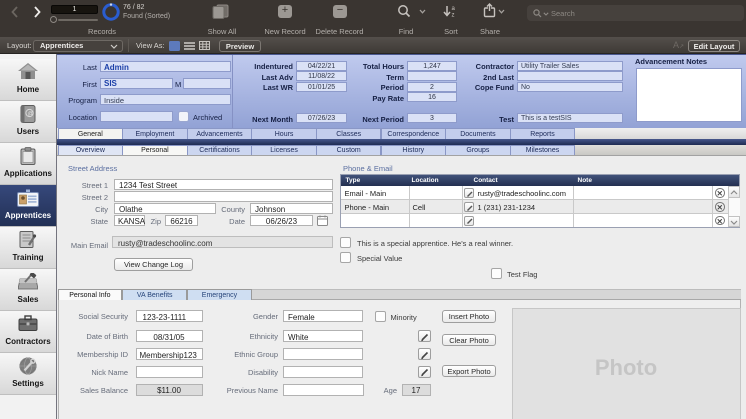 The image size is (746, 419). Describe the element at coordinates (454, 9) in the screenshot. I see `svg-text: a` at that location.